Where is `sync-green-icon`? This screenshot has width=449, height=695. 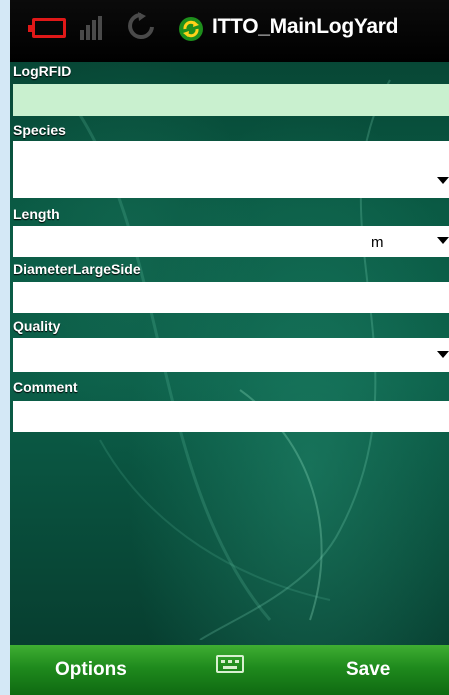
sync-green-icon is located at coordinates (191, 29).